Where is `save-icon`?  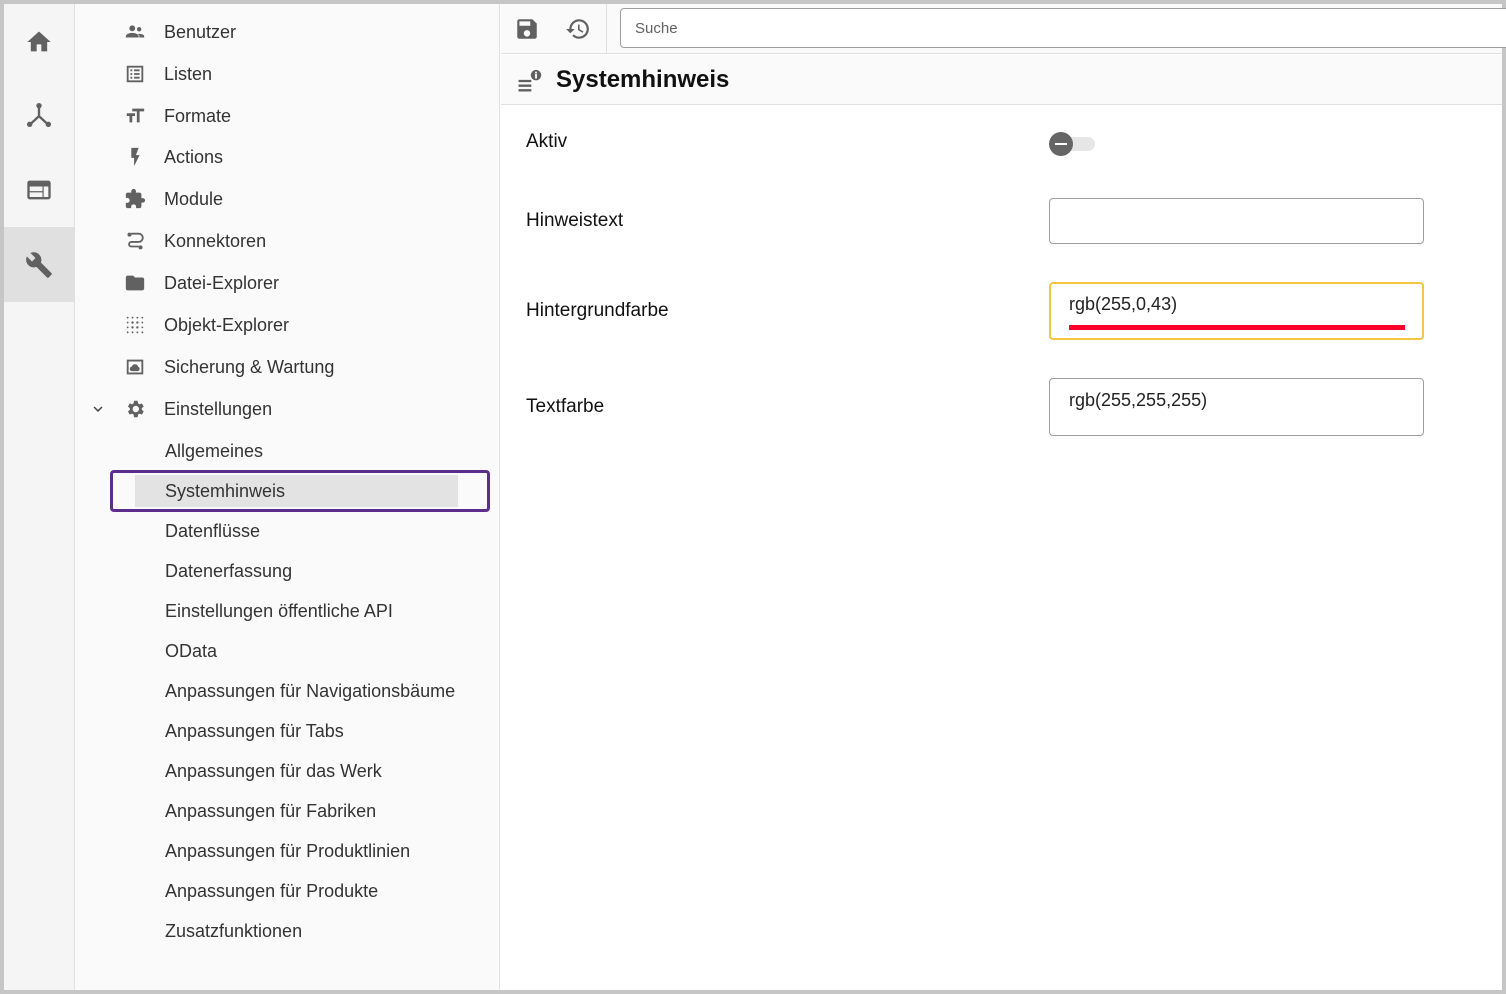
save-icon is located at coordinates (527, 29).